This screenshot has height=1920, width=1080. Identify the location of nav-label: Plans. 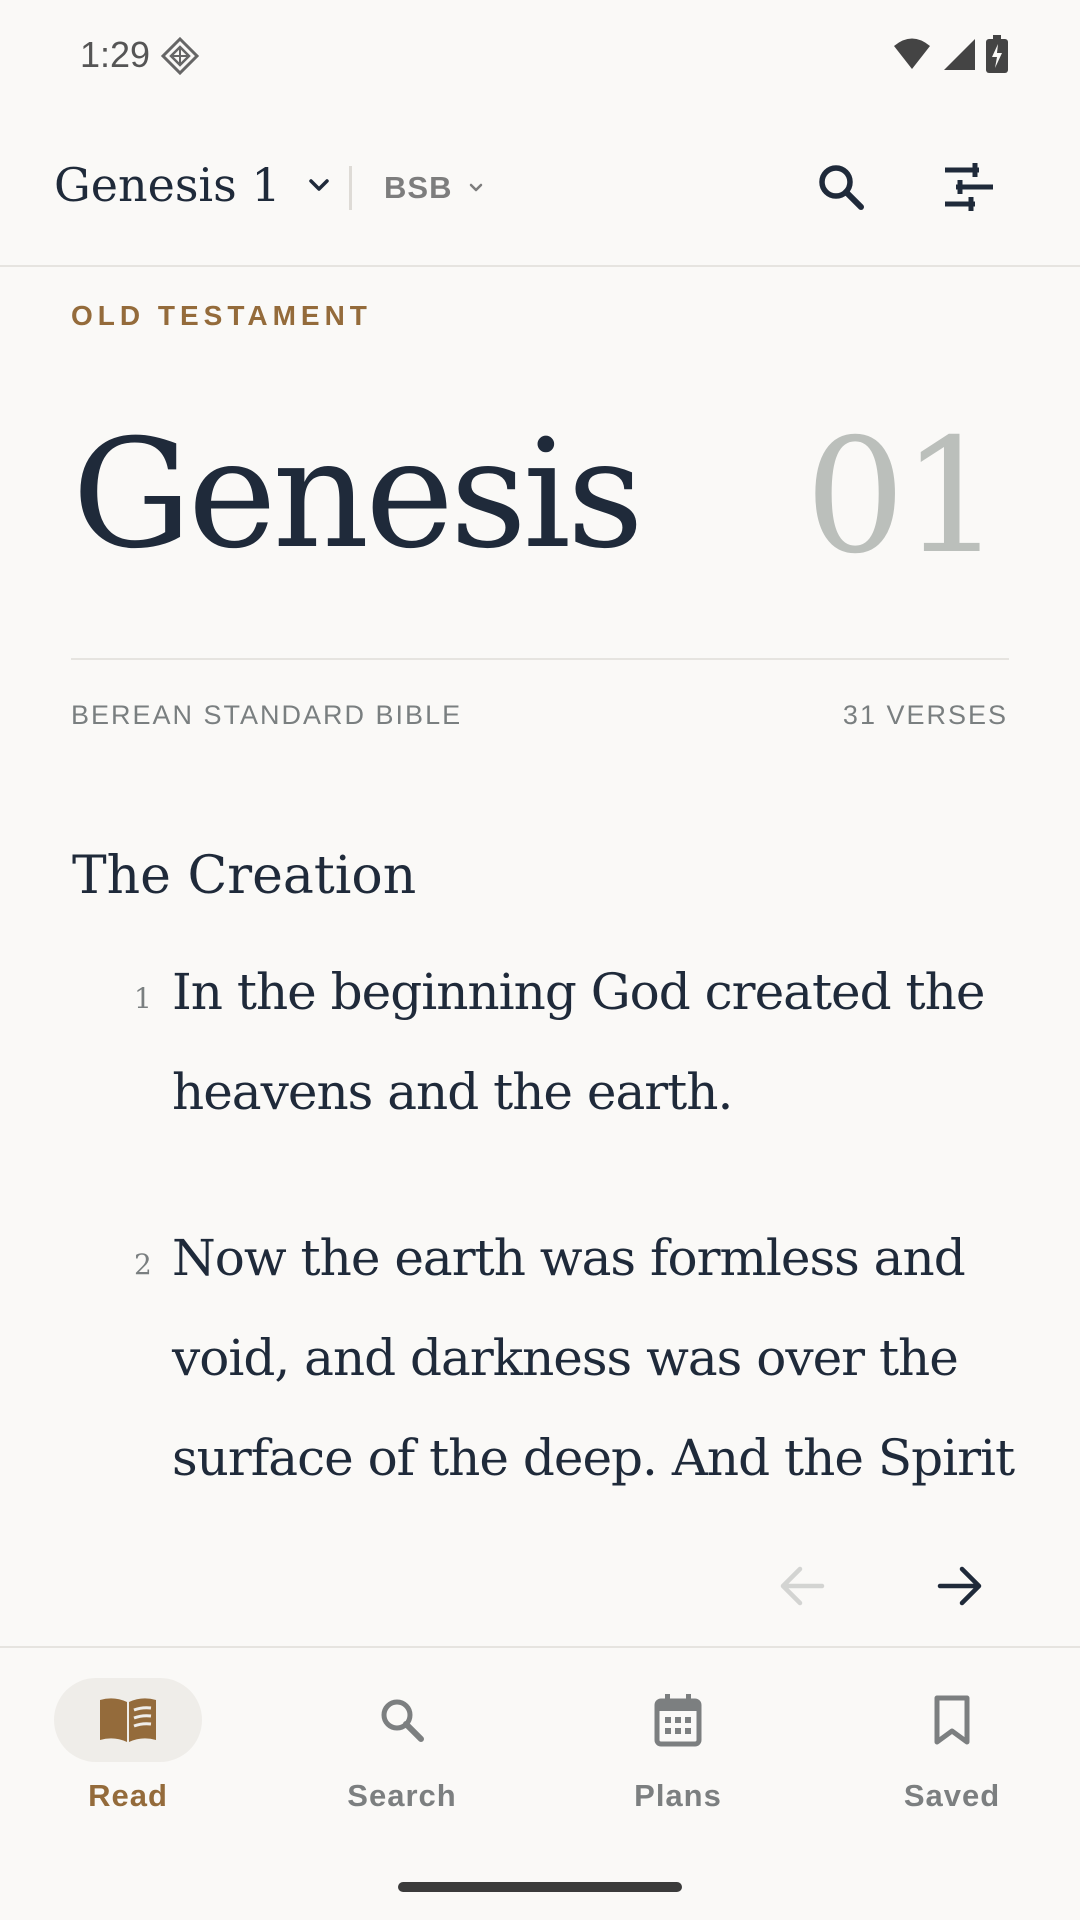
(678, 1795).